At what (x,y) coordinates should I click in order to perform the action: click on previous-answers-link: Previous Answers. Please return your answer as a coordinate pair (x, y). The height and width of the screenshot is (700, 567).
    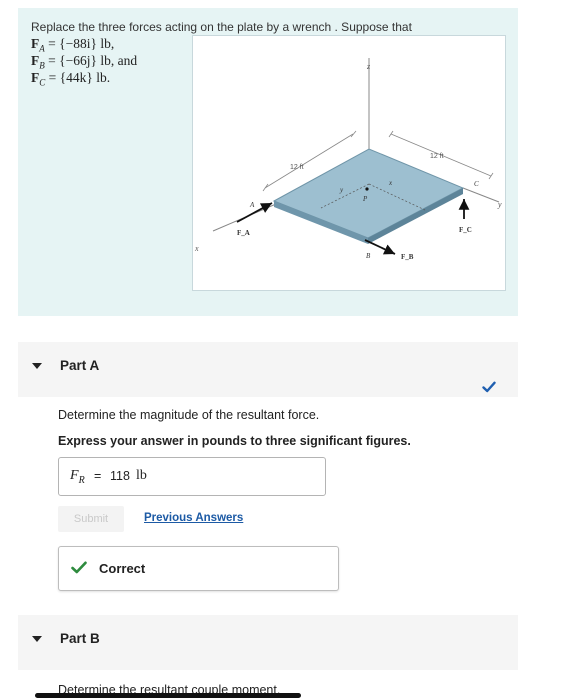
    Looking at the image, I should click on (193, 518).